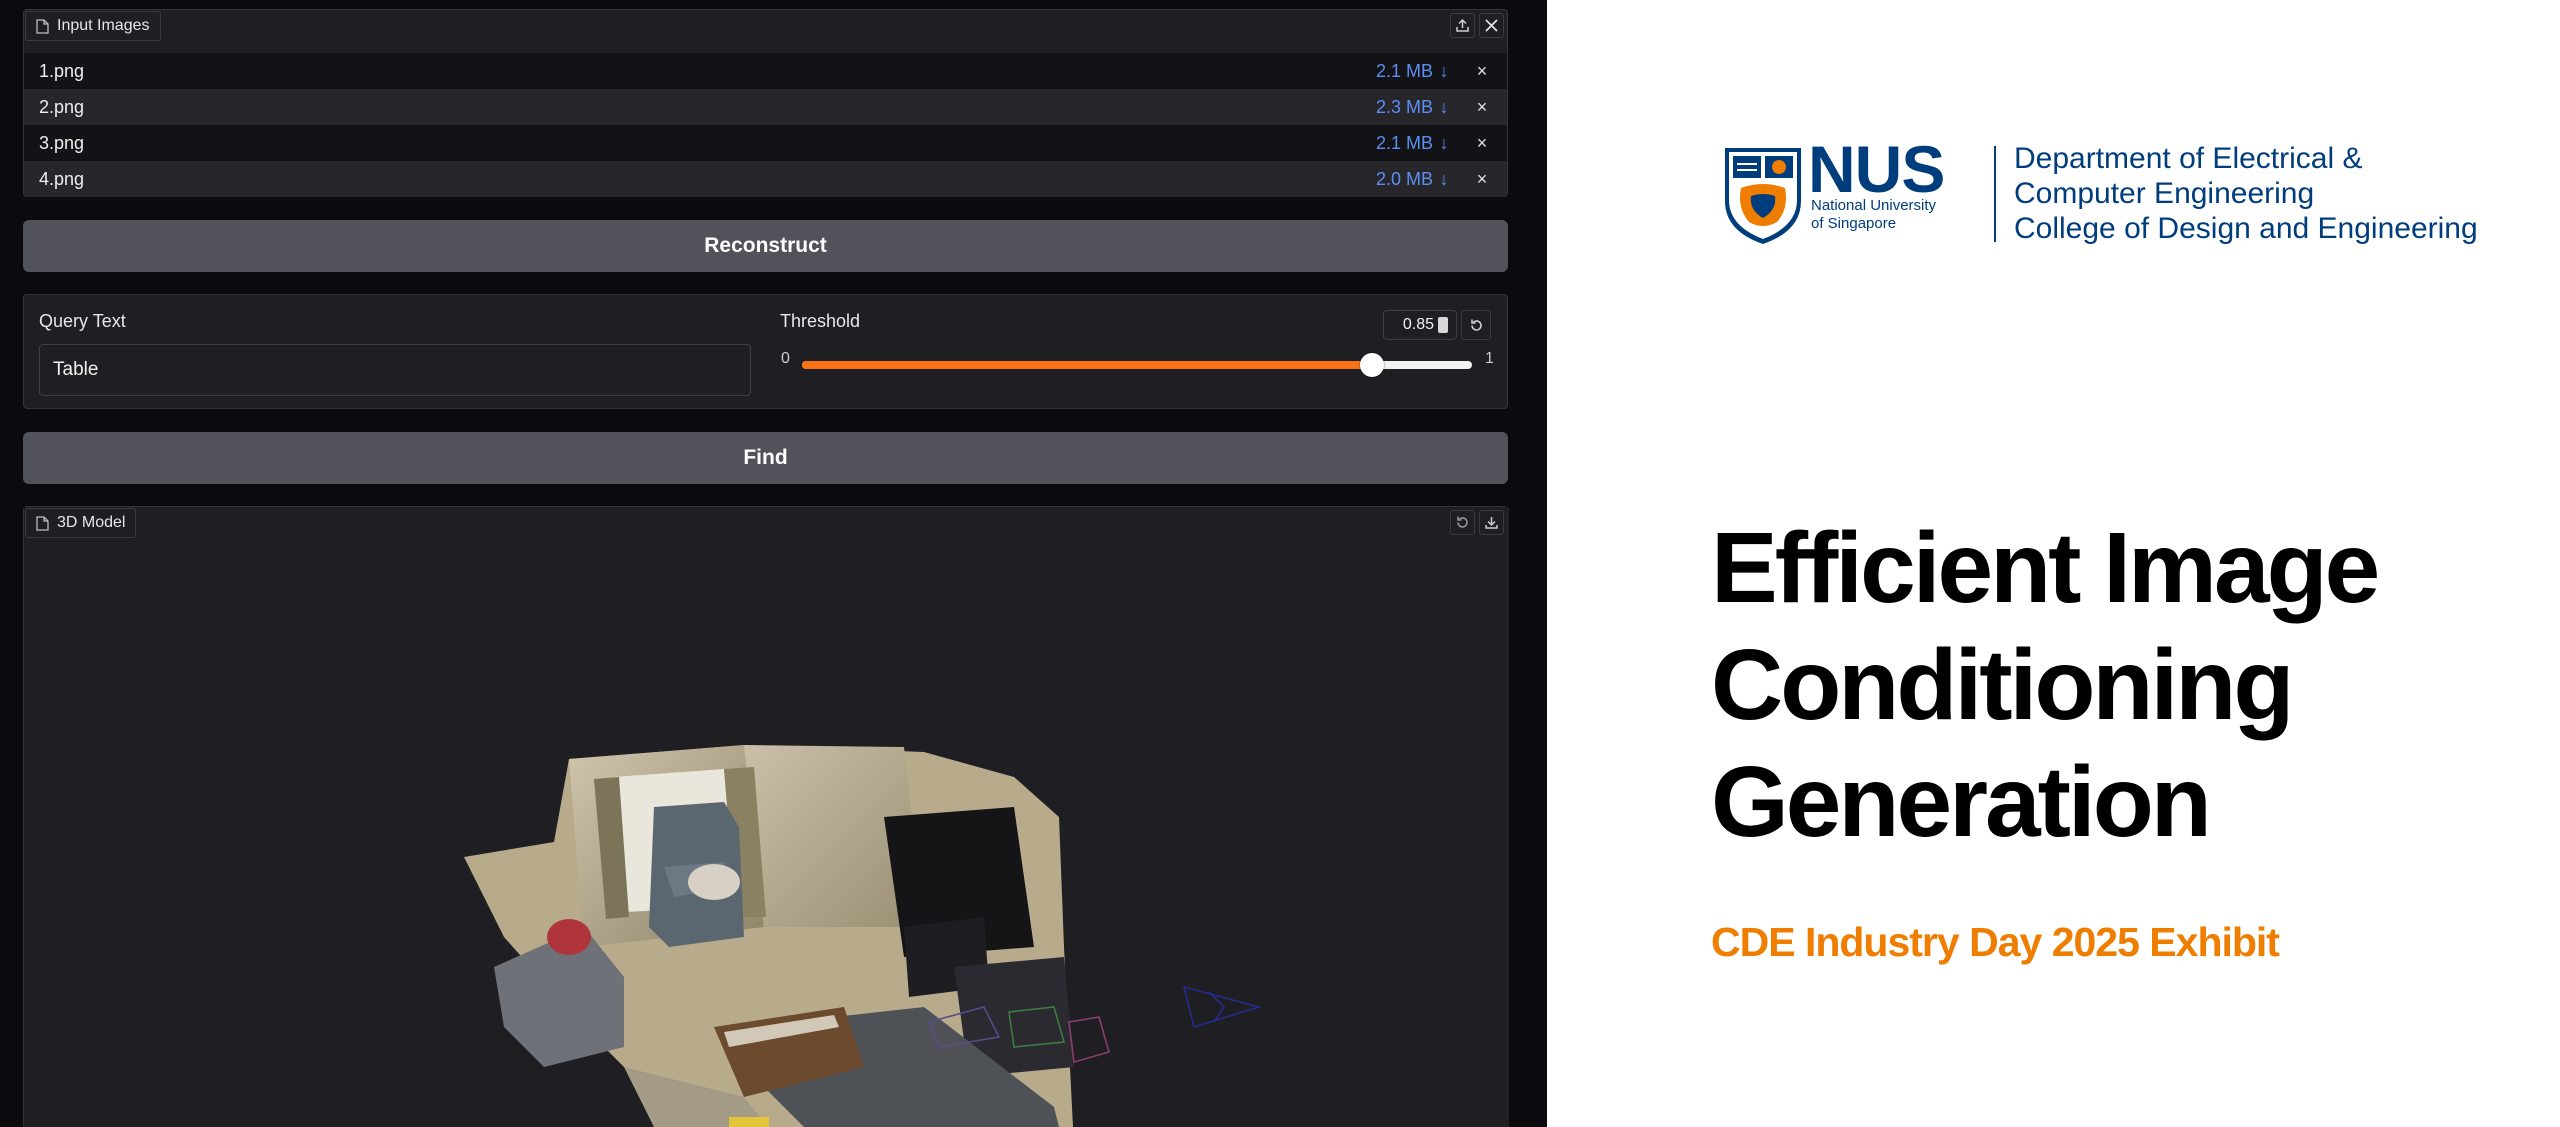 The image size is (2560, 1127). What do you see at coordinates (1995, 194) in the screenshot?
I see `logo-divider` at bounding box center [1995, 194].